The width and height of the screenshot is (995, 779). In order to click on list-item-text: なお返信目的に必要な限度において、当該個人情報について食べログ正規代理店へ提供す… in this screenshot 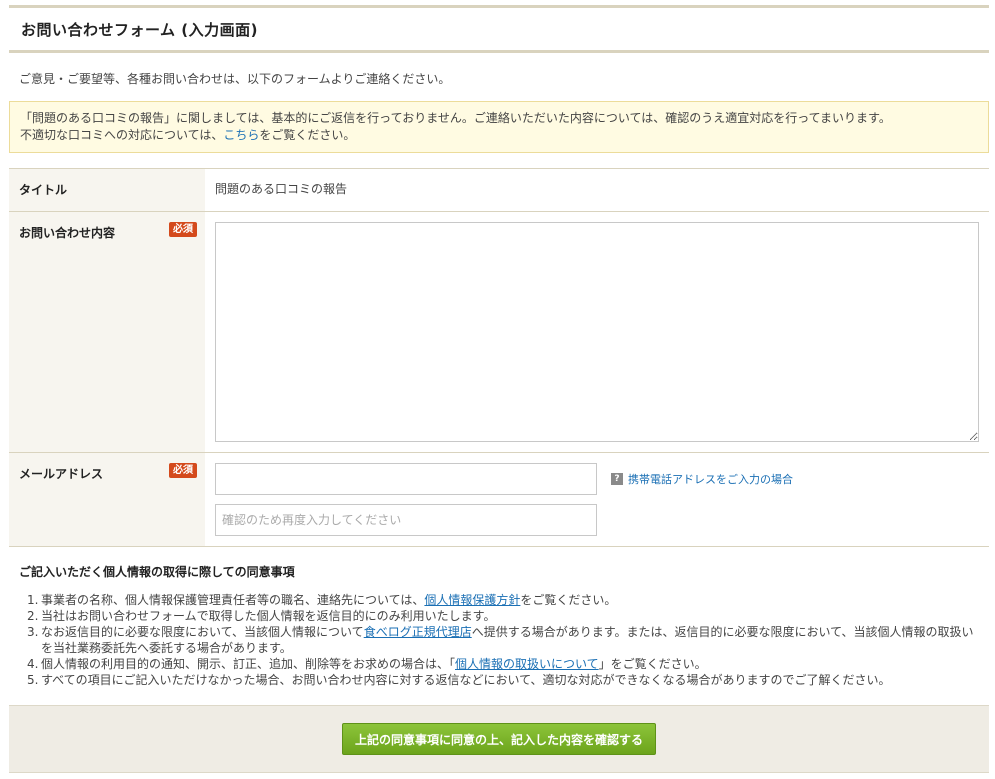, I will do `click(512, 640)`.